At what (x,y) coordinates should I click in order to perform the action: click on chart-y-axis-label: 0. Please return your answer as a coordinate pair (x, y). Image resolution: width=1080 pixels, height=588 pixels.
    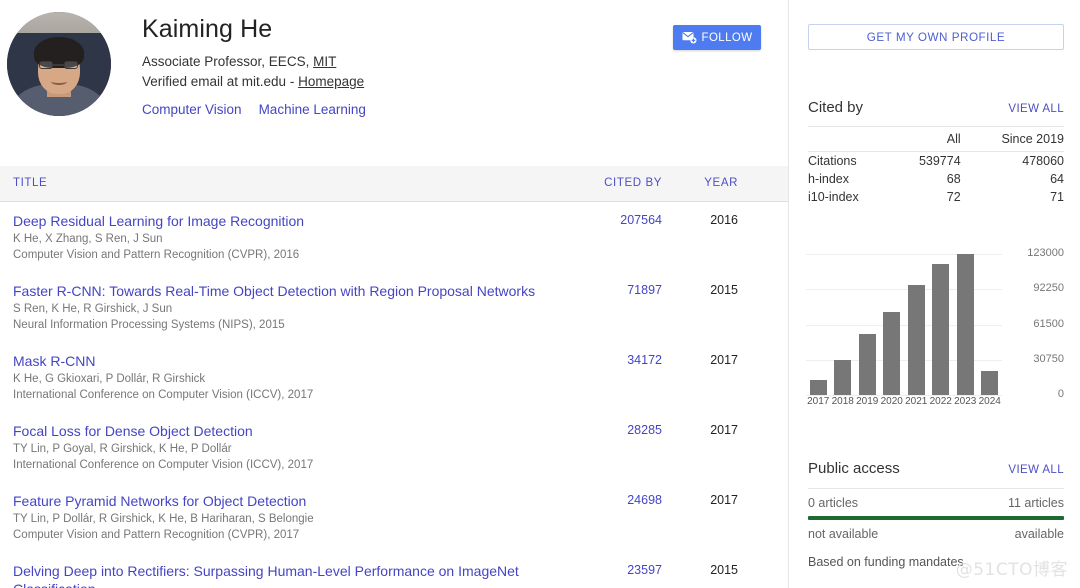
    Looking at the image, I should click on (1060, 394).